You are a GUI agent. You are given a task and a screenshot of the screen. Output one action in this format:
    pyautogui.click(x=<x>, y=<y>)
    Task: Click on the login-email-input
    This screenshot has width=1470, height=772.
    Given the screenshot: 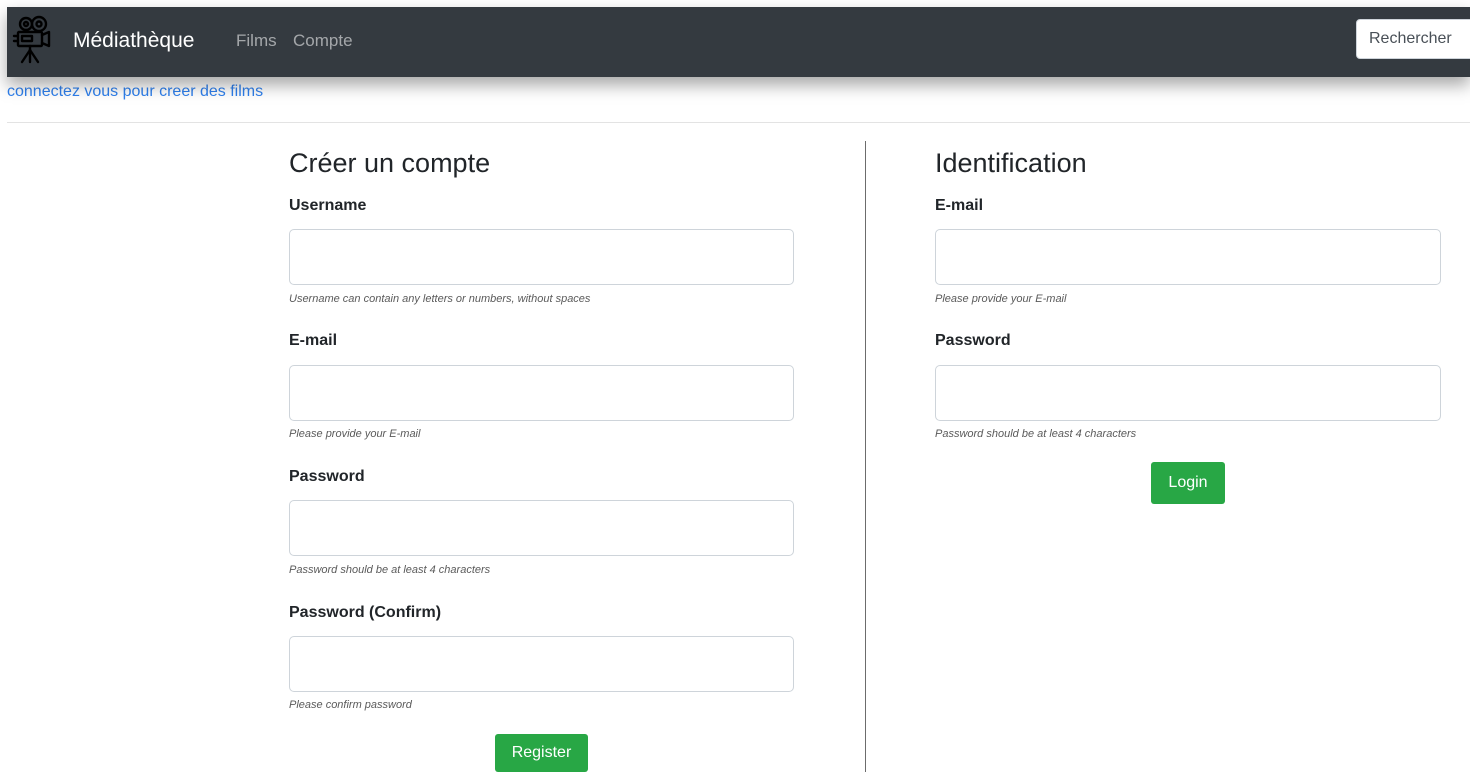 What is the action you would take?
    pyautogui.click(x=1188, y=257)
    